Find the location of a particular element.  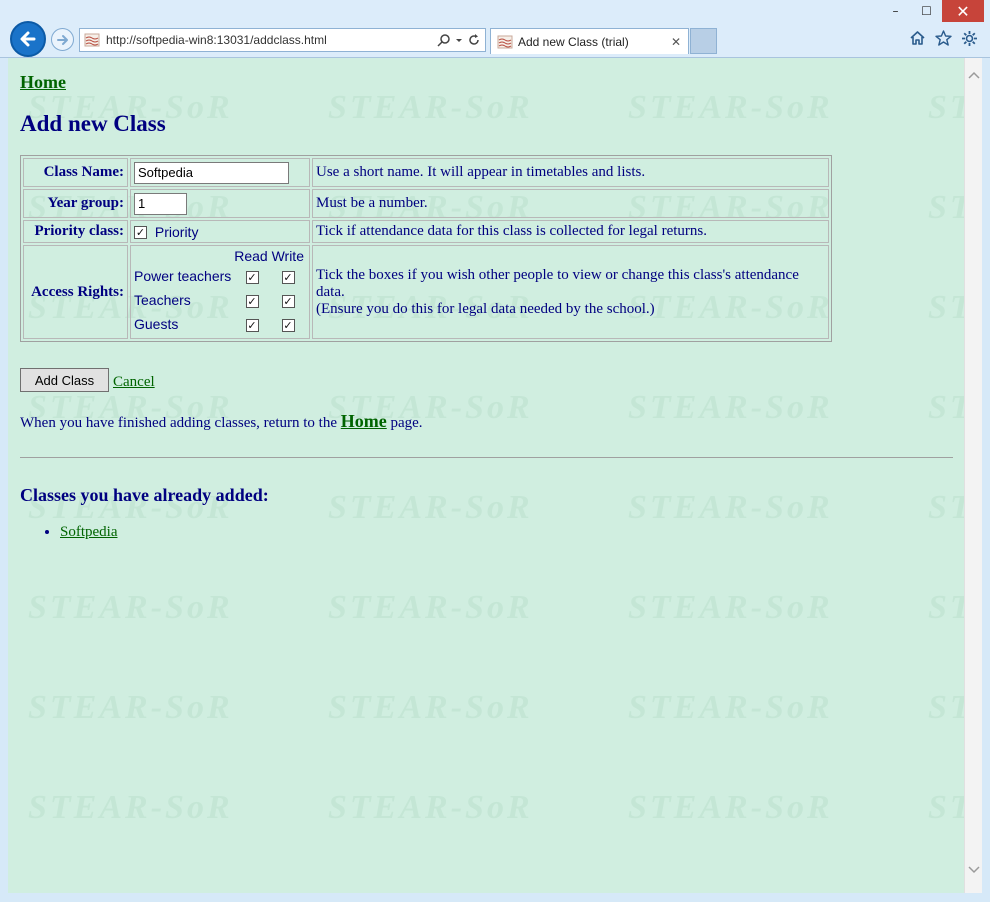

added-classes-heading: Classes you have already added: is located at coordinates (144, 495).